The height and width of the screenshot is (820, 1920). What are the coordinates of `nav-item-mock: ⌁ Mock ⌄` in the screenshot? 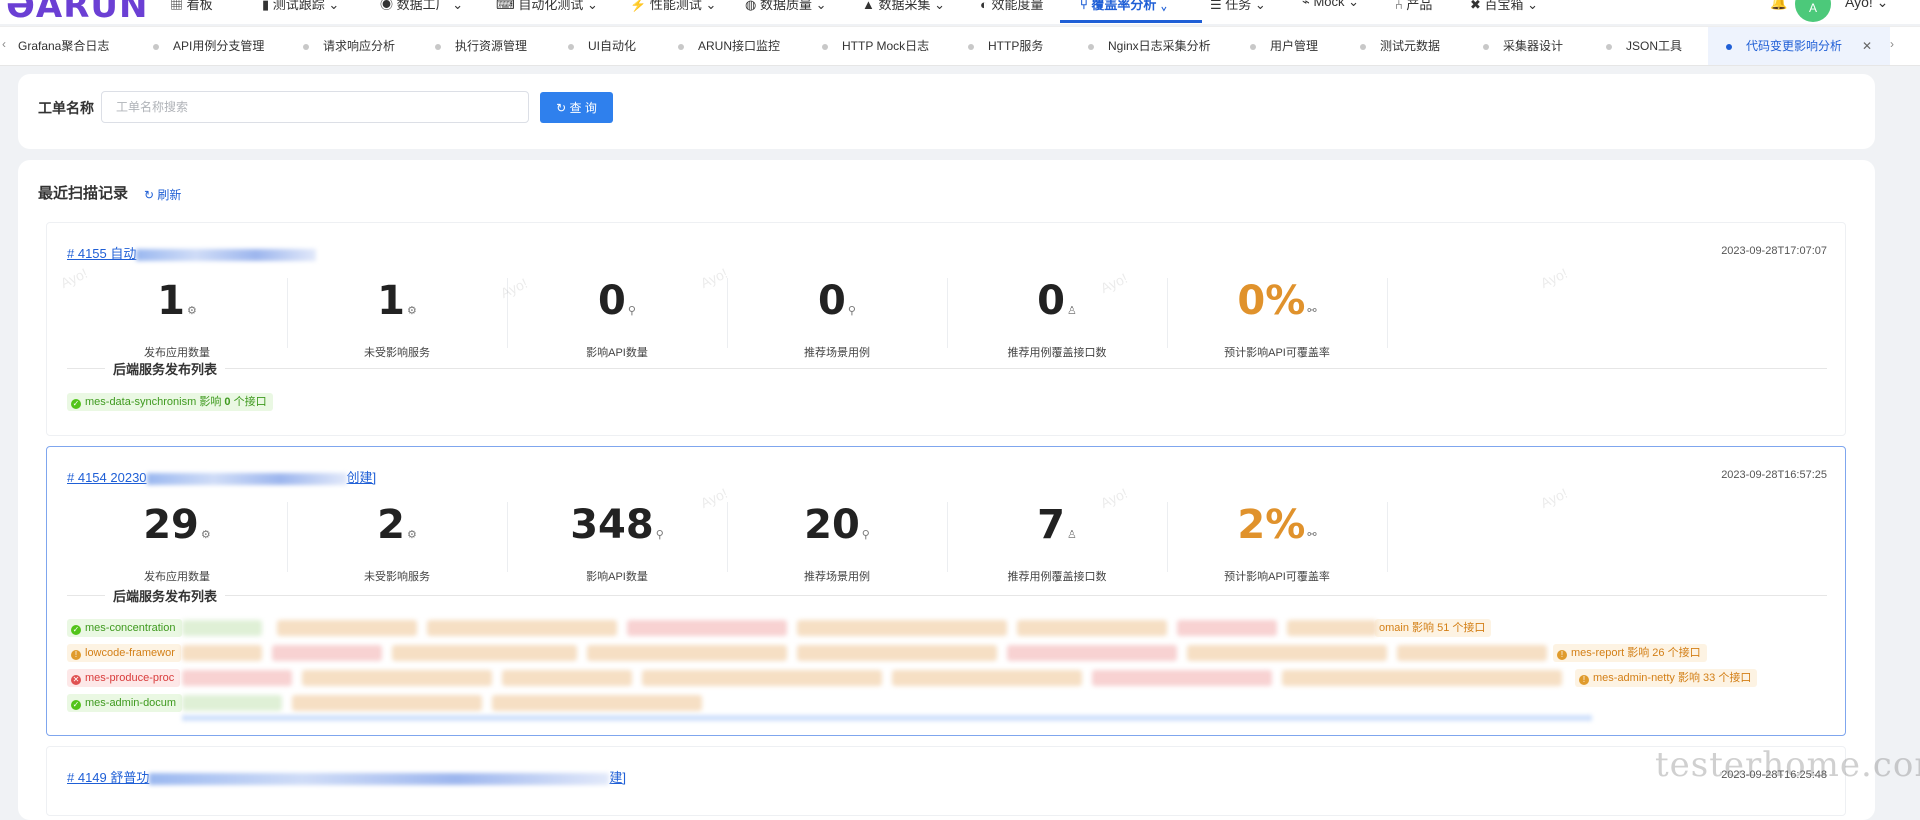 It's located at (1330, 5).